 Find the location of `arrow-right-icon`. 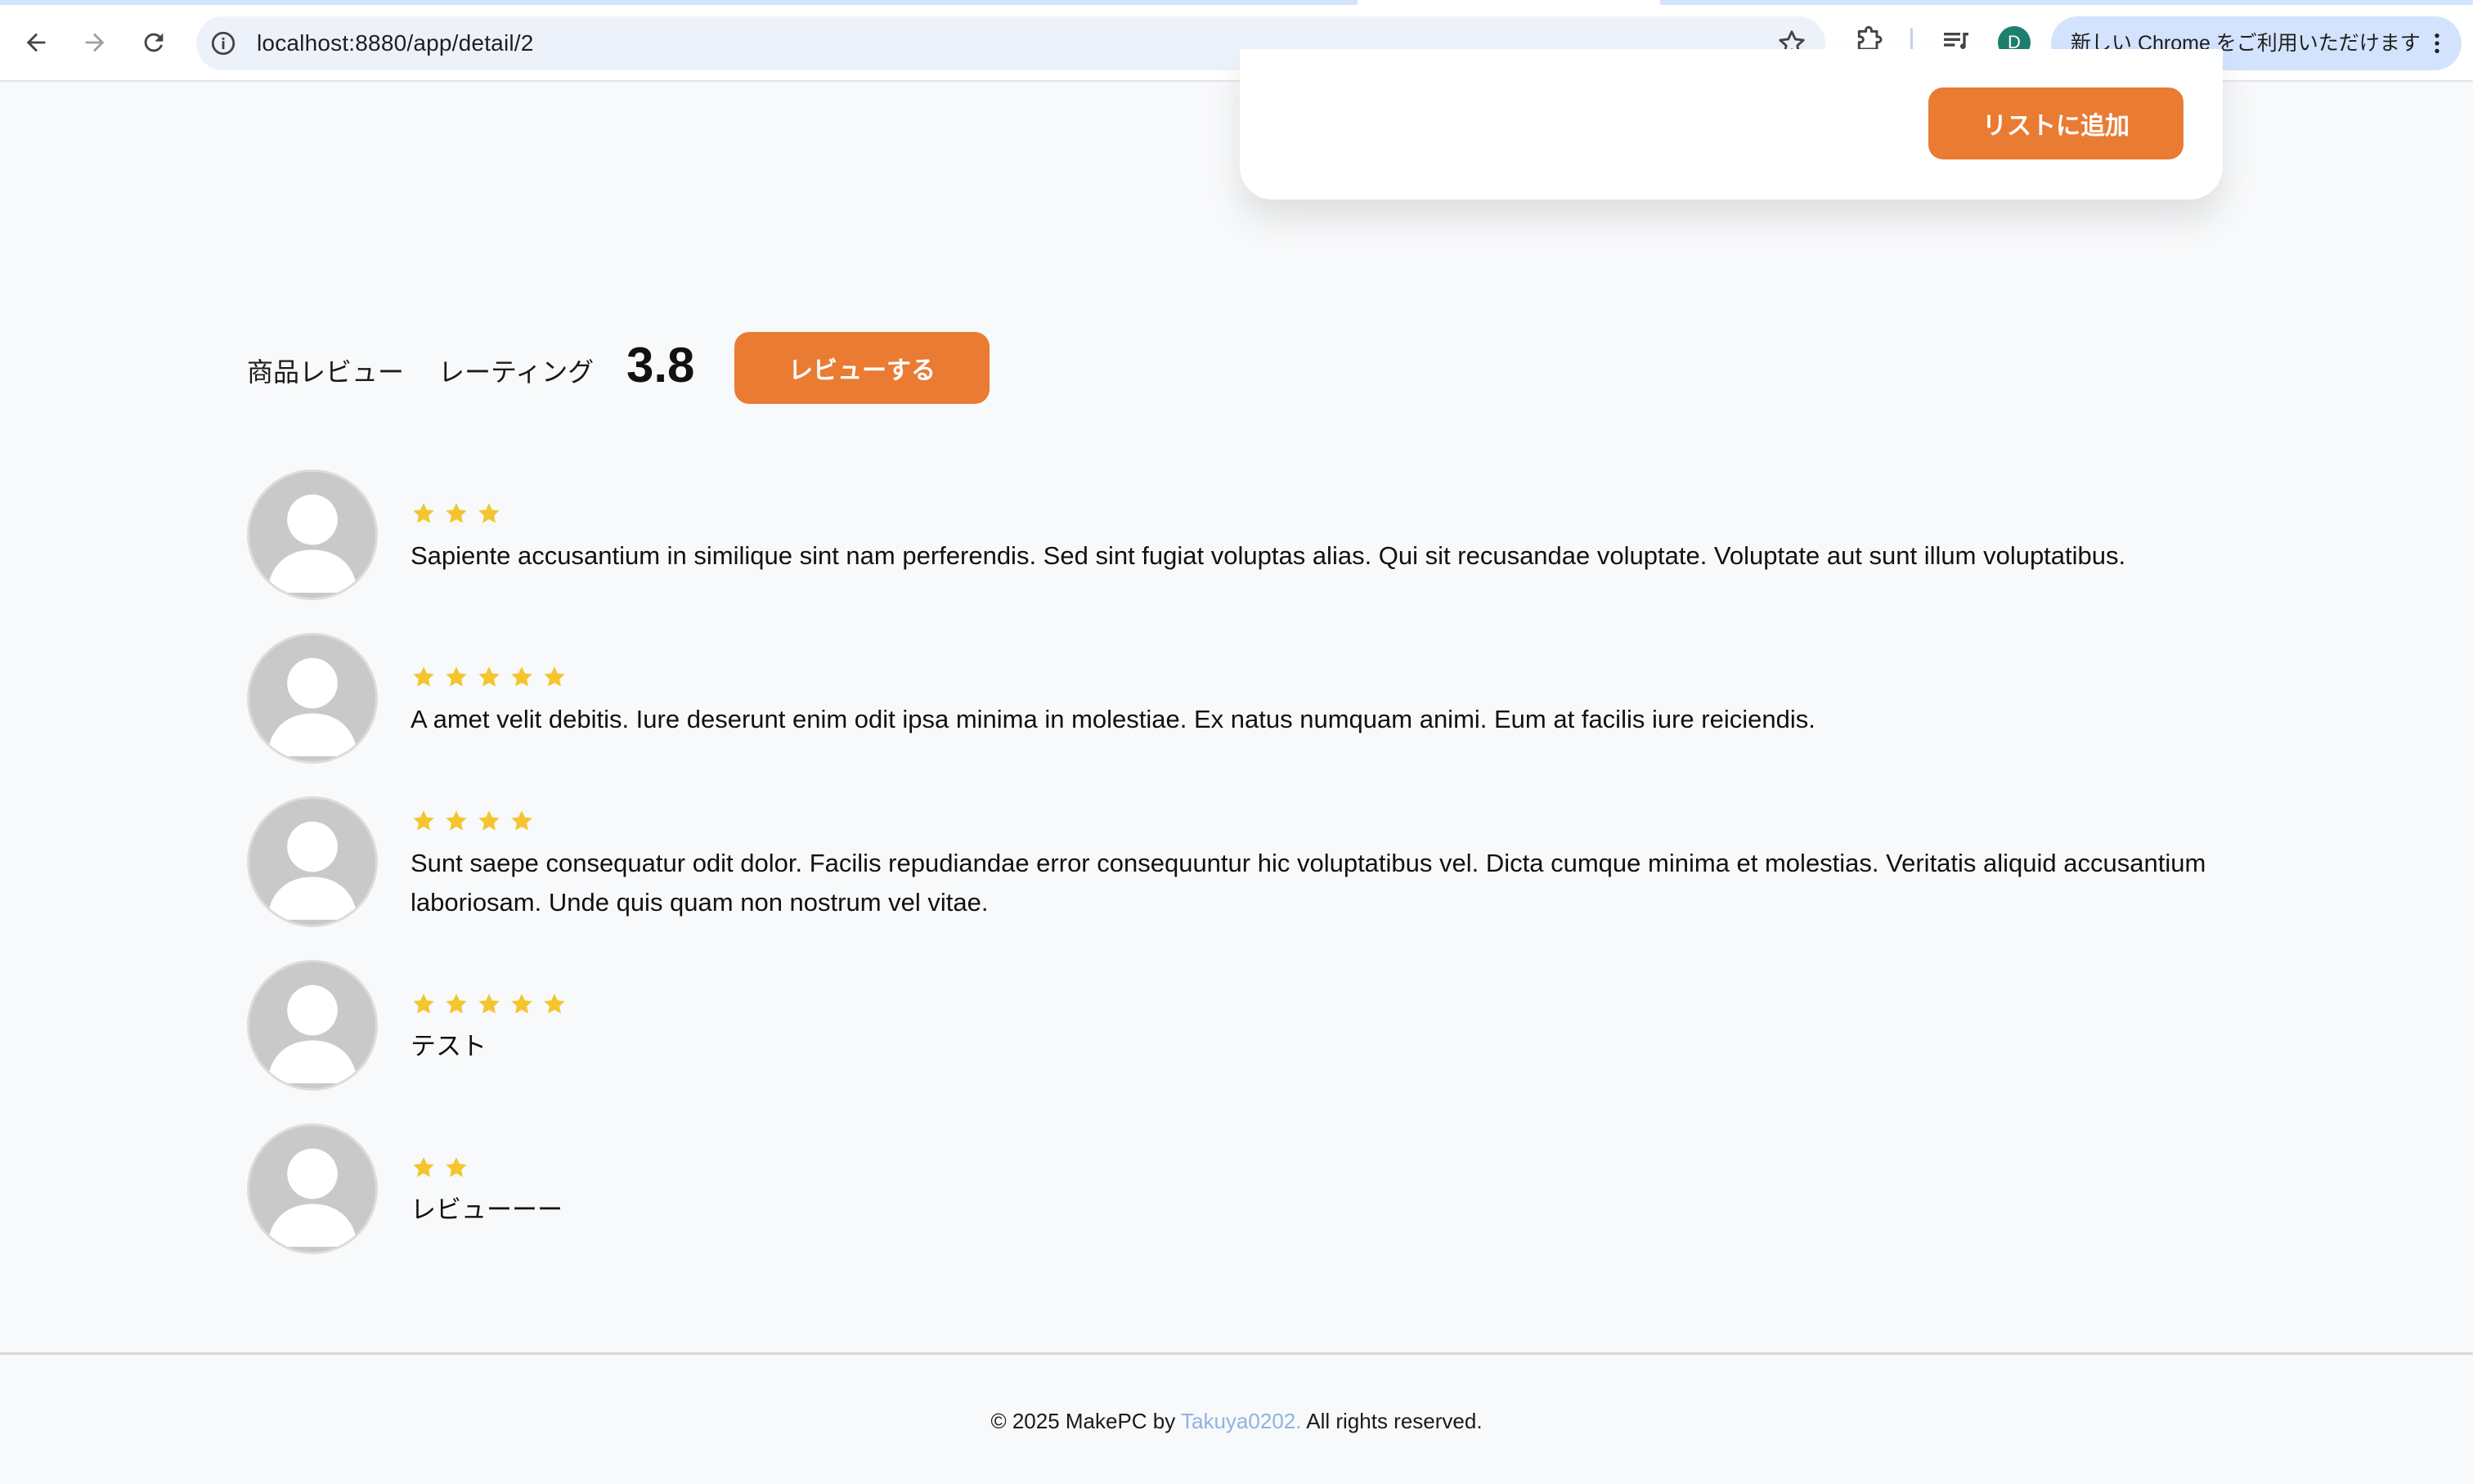

arrow-right-icon is located at coordinates (95, 42).